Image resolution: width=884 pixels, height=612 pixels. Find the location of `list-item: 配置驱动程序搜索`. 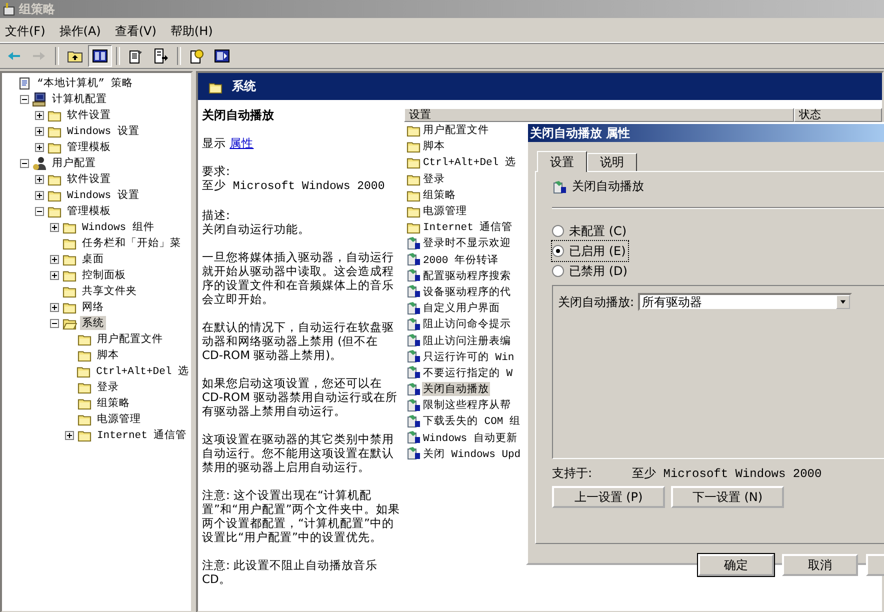

list-item: 配置驱动程序搜索 is located at coordinates (467, 275).